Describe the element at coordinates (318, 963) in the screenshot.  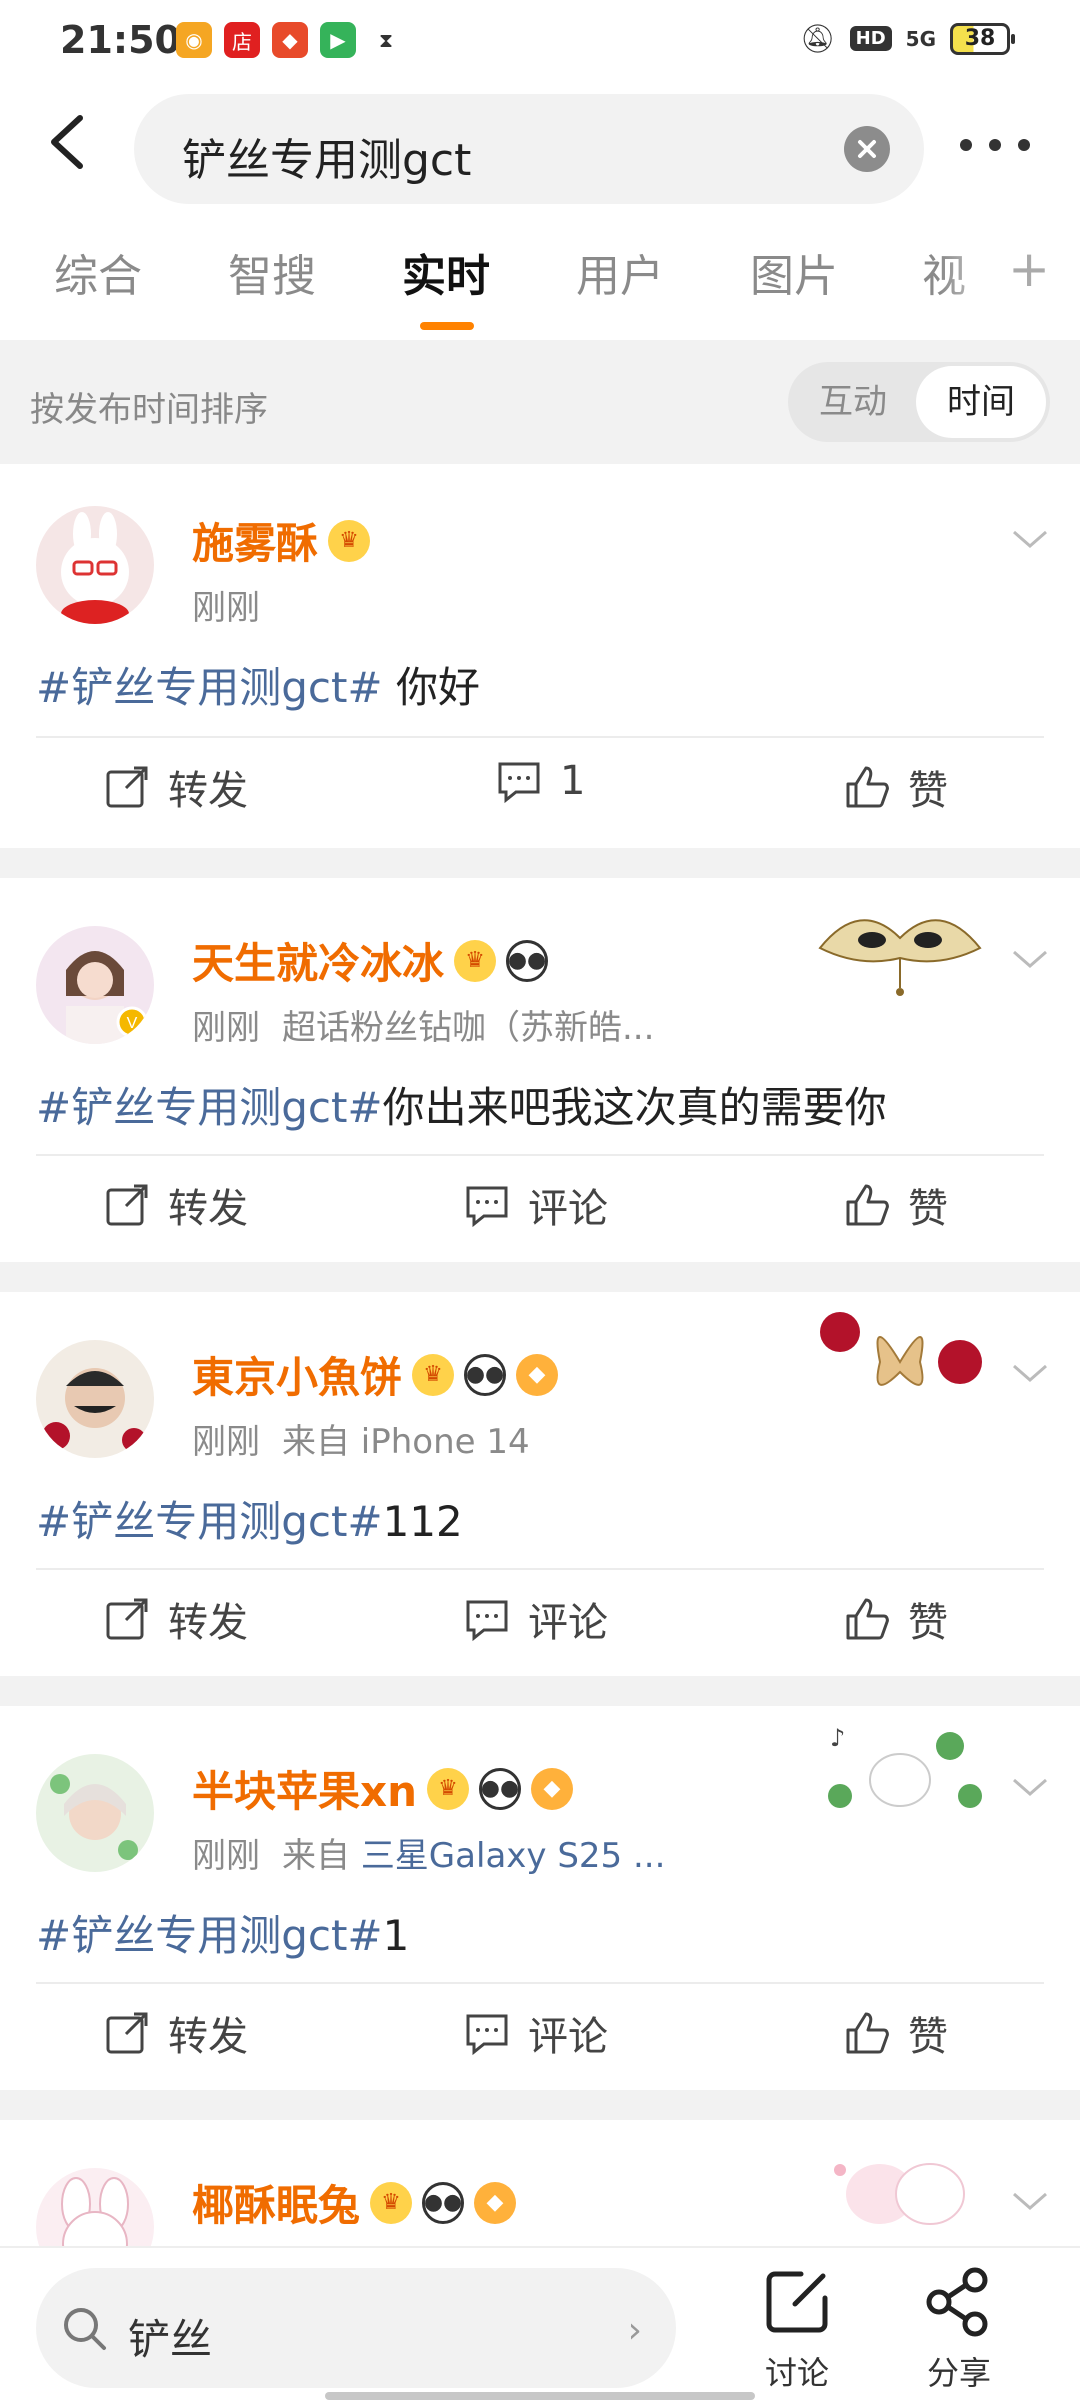
I see `author-name-text: 天生就冷冰冰` at that location.